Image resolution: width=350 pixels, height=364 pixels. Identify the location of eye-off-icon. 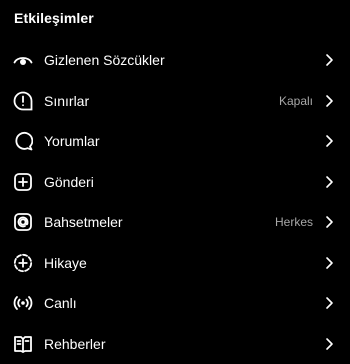
(23, 60).